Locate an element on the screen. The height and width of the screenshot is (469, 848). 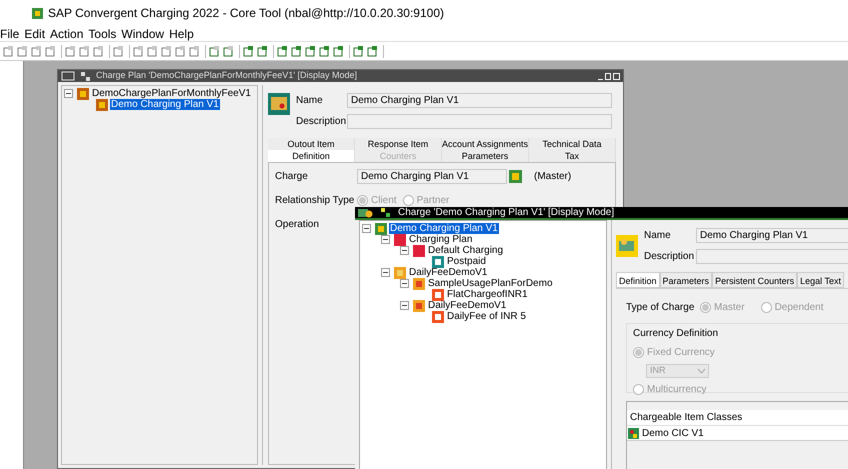
field-label: Operation is located at coordinates (297, 225).